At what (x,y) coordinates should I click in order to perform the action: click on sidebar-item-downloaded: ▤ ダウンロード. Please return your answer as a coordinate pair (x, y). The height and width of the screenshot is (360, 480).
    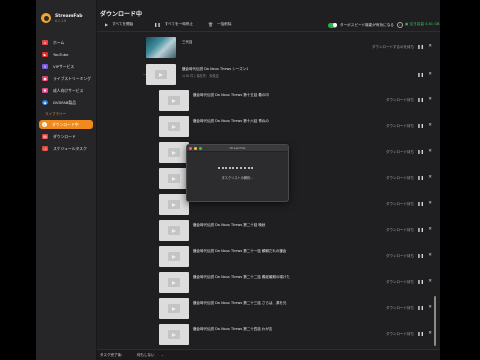
    Looking at the image, I should click on (67, 136).